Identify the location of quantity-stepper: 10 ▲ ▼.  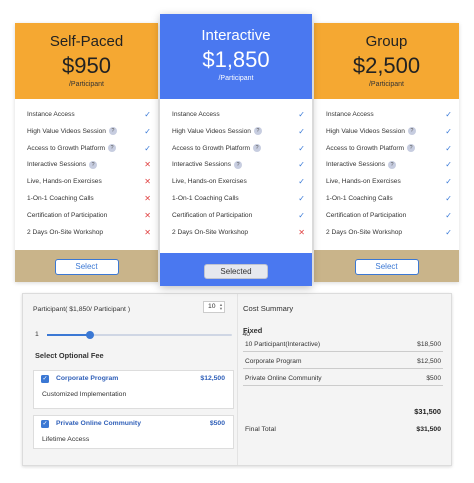
(214, 307).